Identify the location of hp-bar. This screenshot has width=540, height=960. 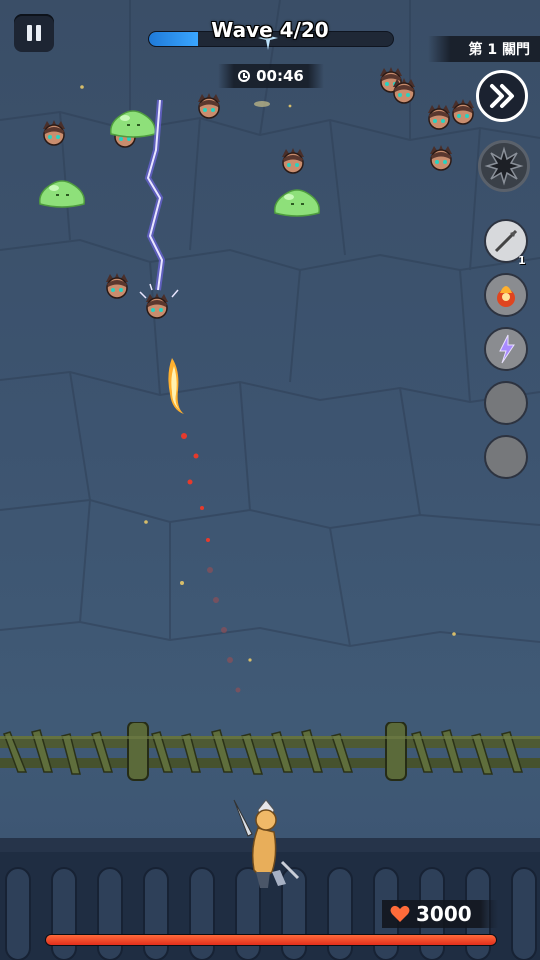
(271, 940).